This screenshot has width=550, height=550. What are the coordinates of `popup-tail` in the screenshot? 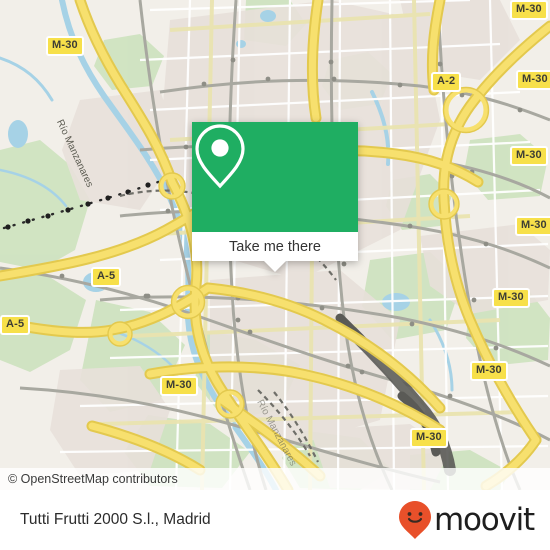 It's located at (275, 266).